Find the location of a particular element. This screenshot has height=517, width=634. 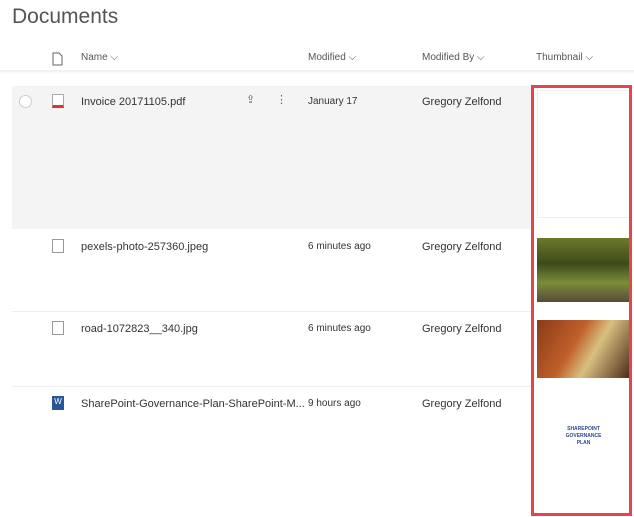

file-name: Invoice 20171105.pdf is located at coordinates (133, 102).